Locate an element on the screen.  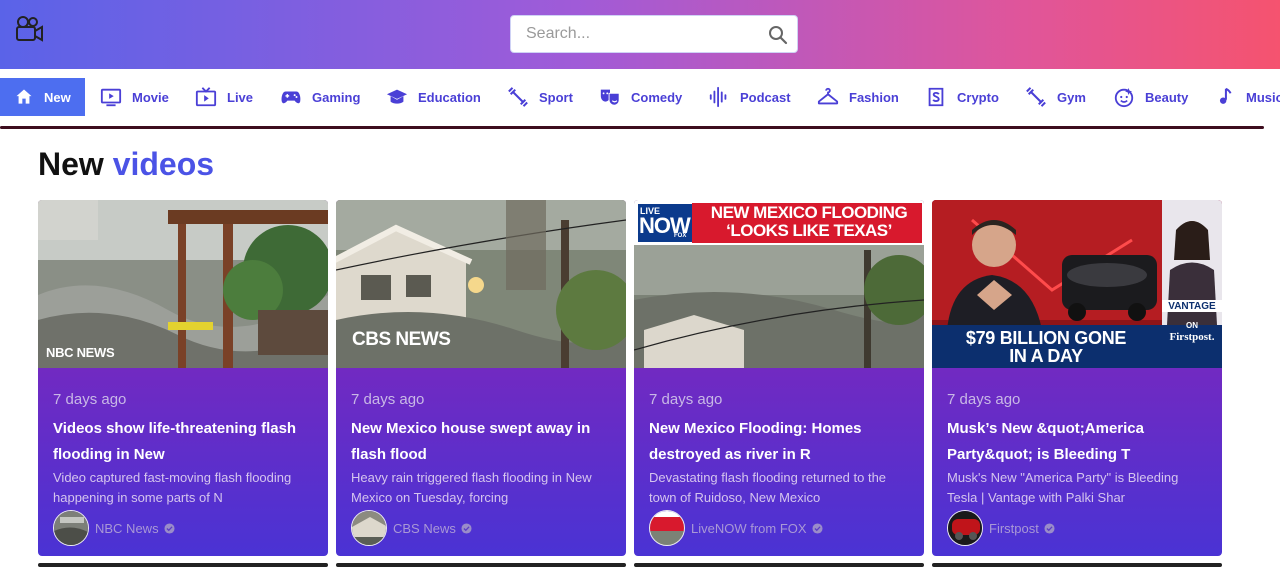
hanger-icon is located at coordinates (828, 96).